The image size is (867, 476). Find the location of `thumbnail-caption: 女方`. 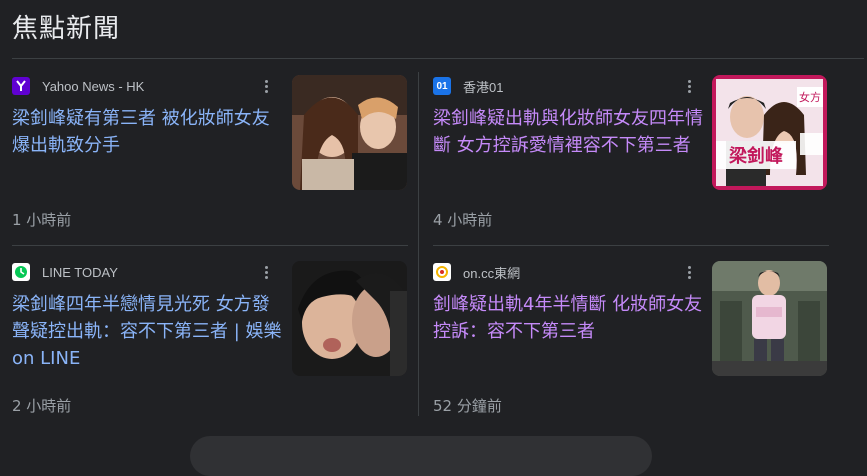

thumbnail-caption: 女方 is located at coordinates (810, 97).